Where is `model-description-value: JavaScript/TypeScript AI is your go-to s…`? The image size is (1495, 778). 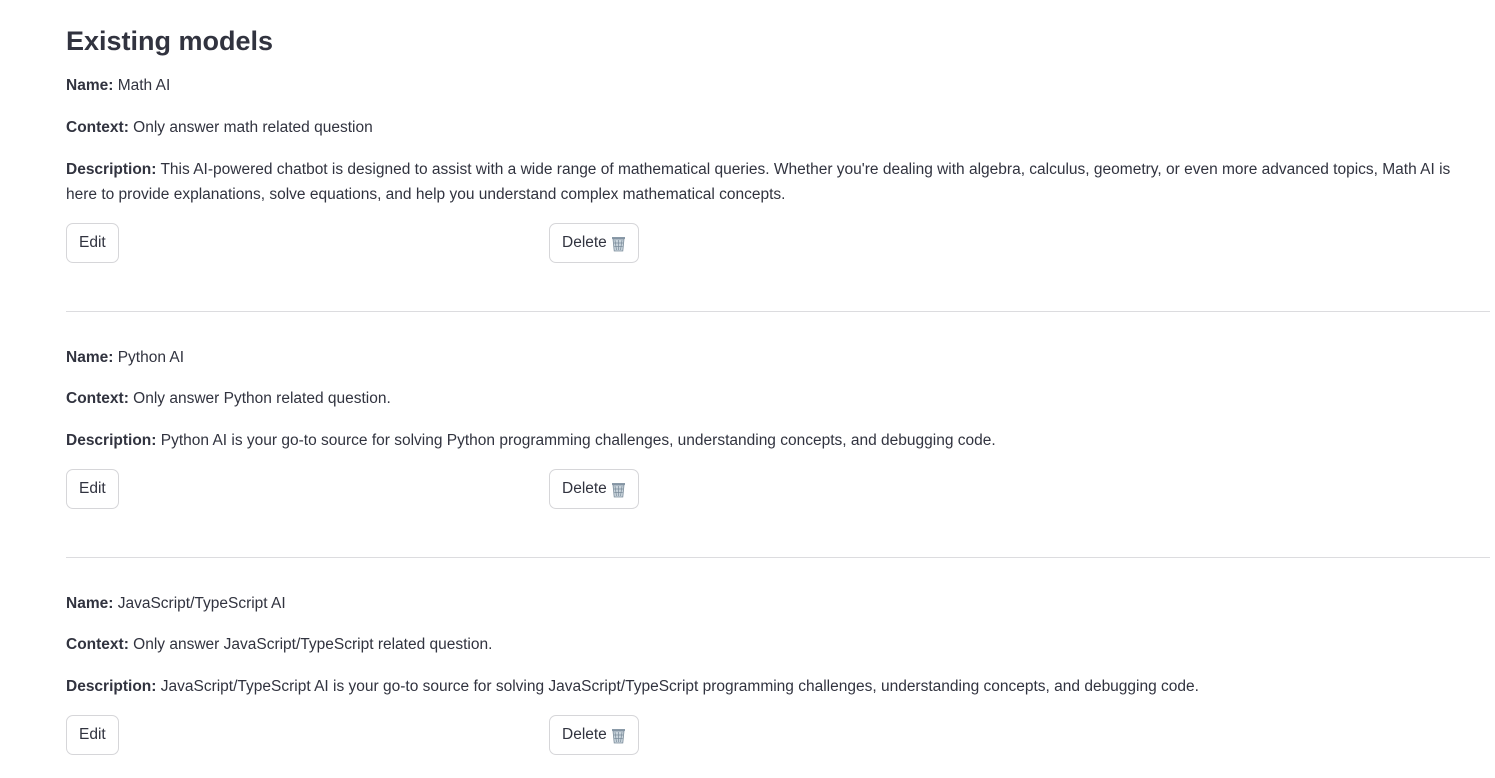 model-description-value: JavaScript/TypeScript AI is your go-to s… is located at coordinates (679, 686).